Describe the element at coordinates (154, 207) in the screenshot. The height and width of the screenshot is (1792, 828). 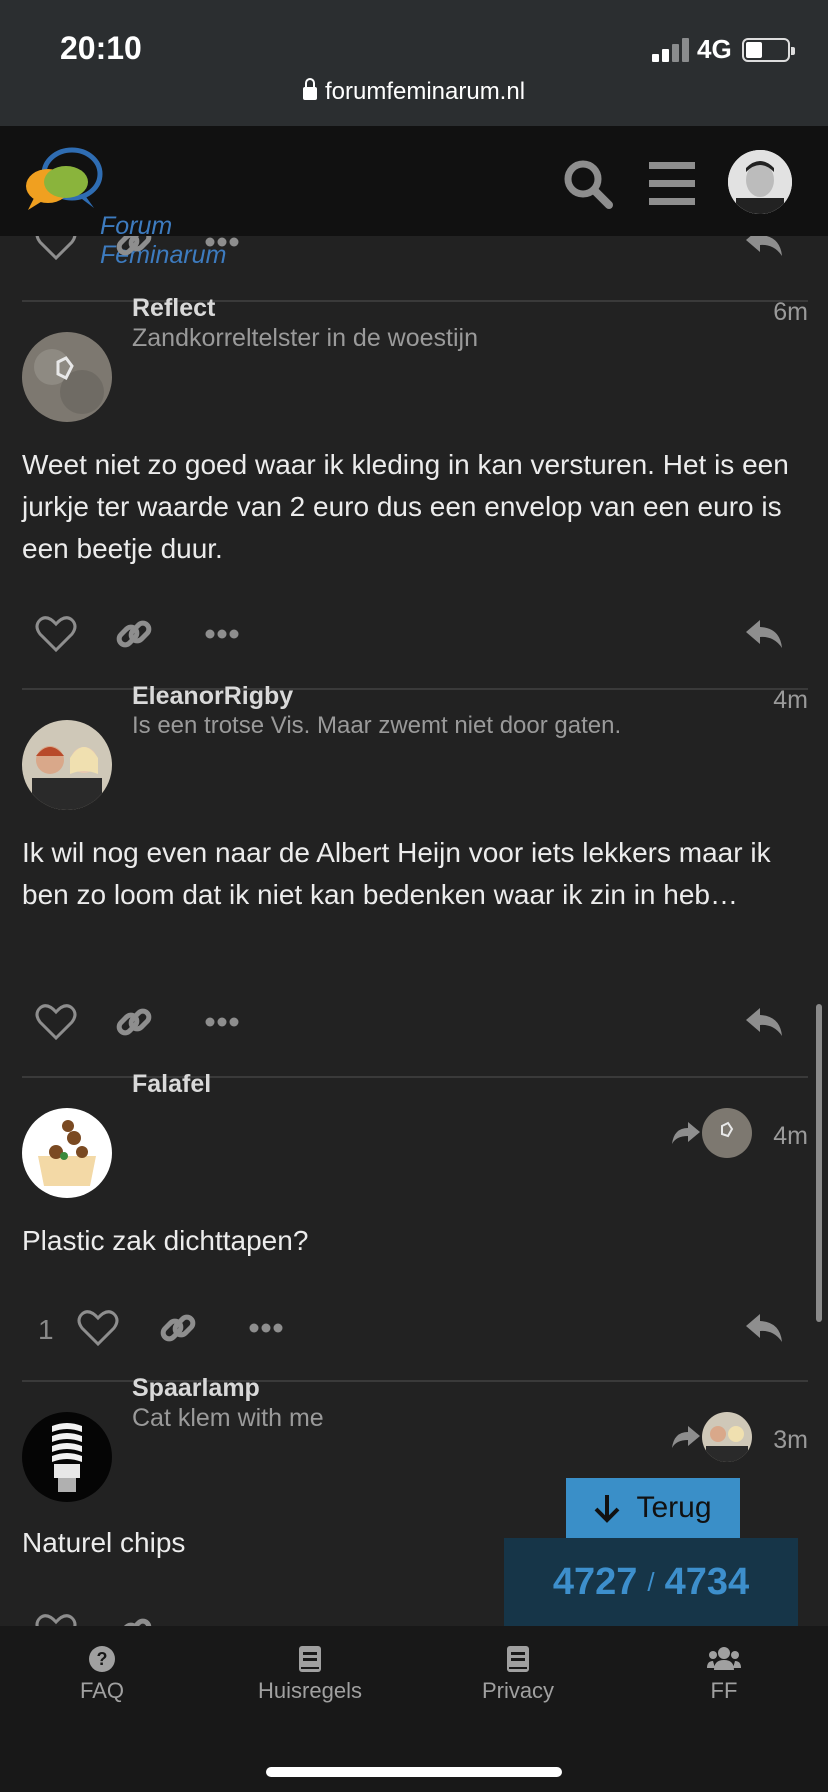
I see `site-logo: Forum Feminarum` at that location.